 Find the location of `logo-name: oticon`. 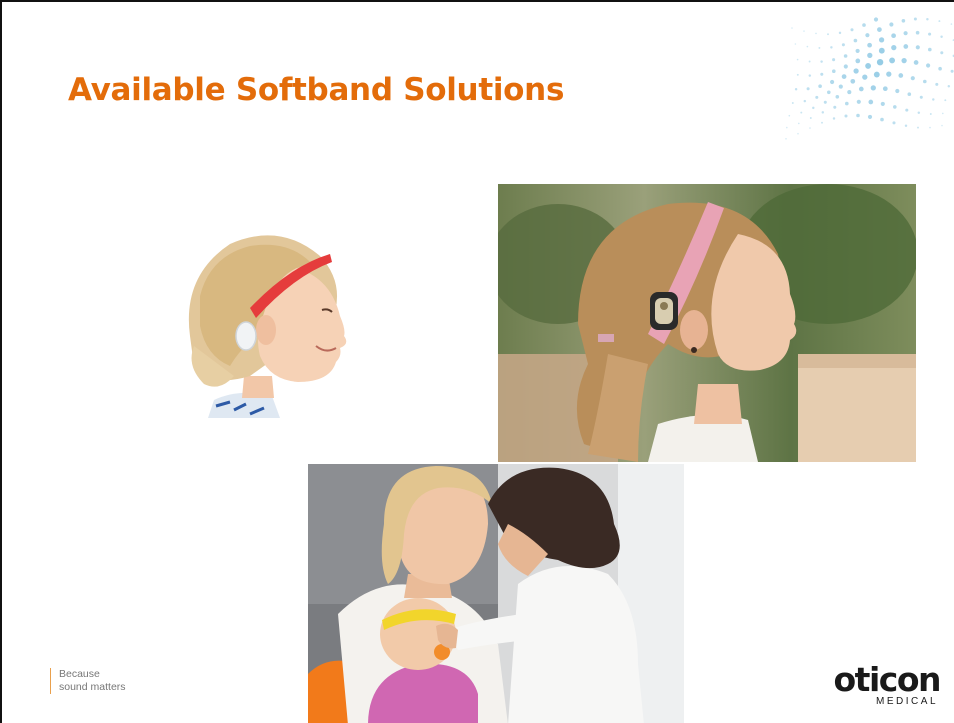

logo-name: oticon is located at coordinates (887, 679).